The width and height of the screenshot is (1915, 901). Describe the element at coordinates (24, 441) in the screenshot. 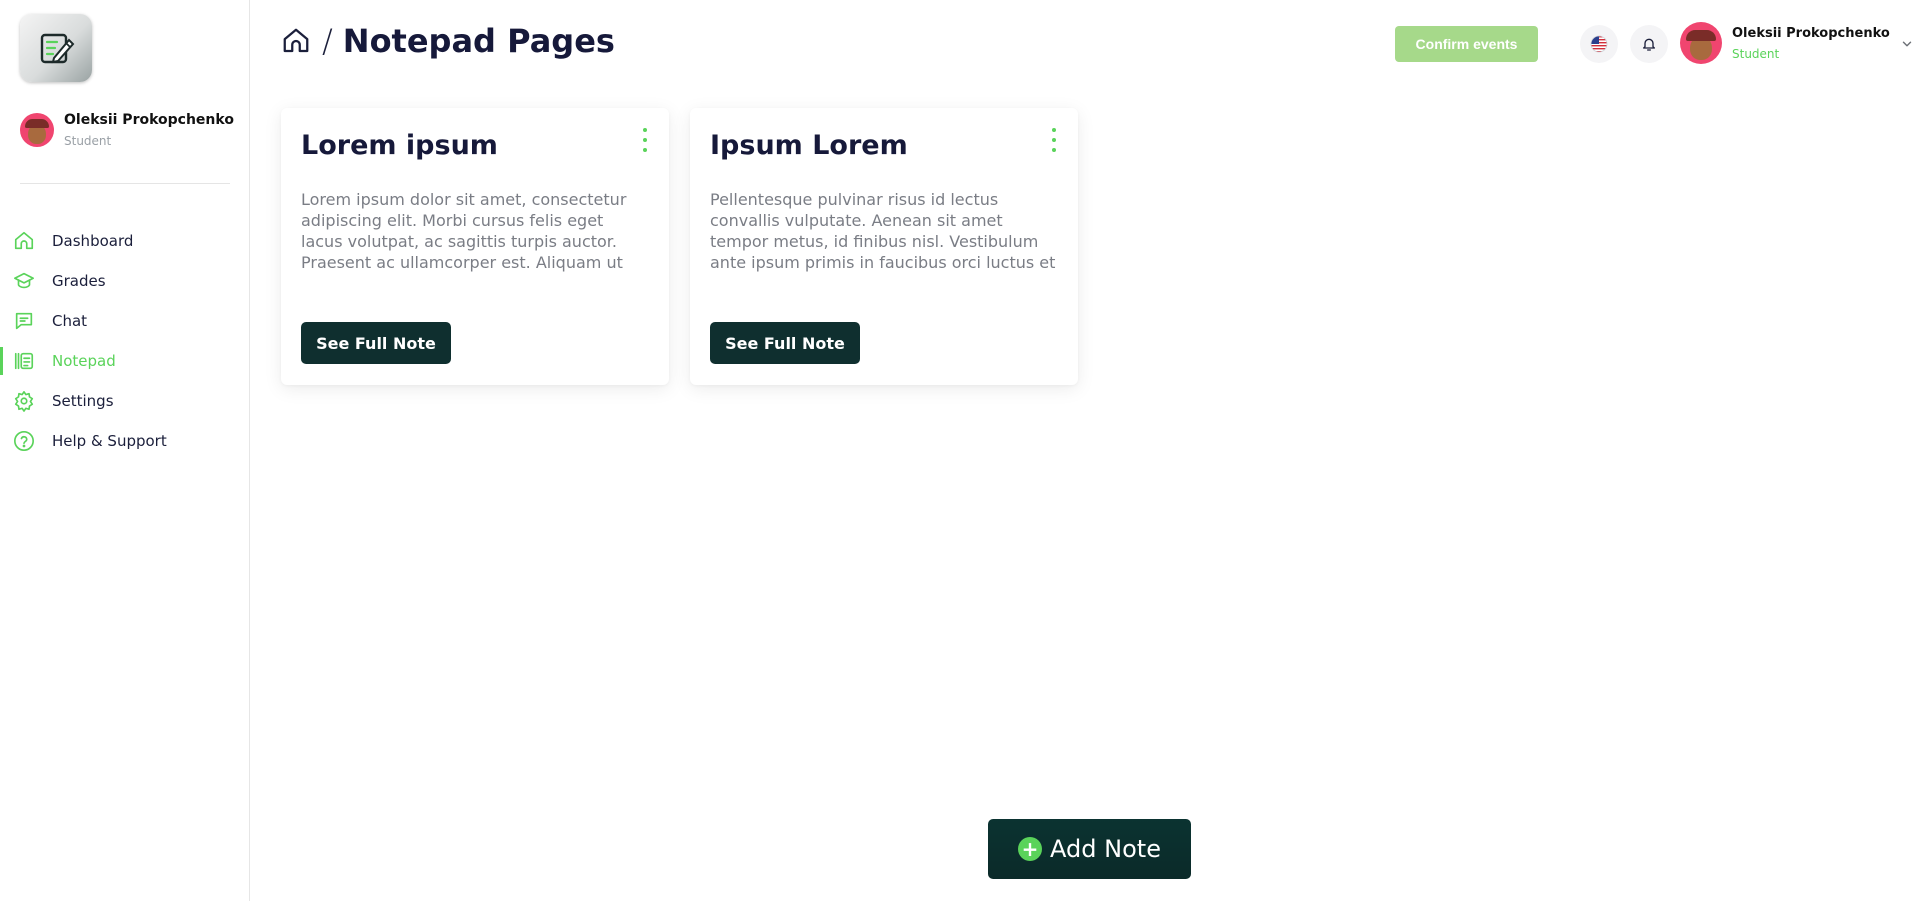

I see `help-icon` at that location.